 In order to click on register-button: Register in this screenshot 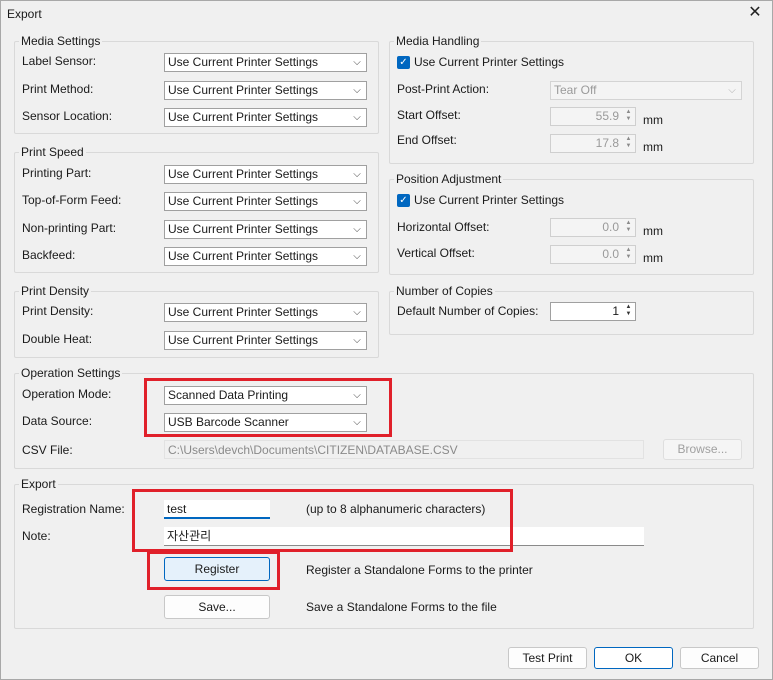, I will do `click(217, 569)`.